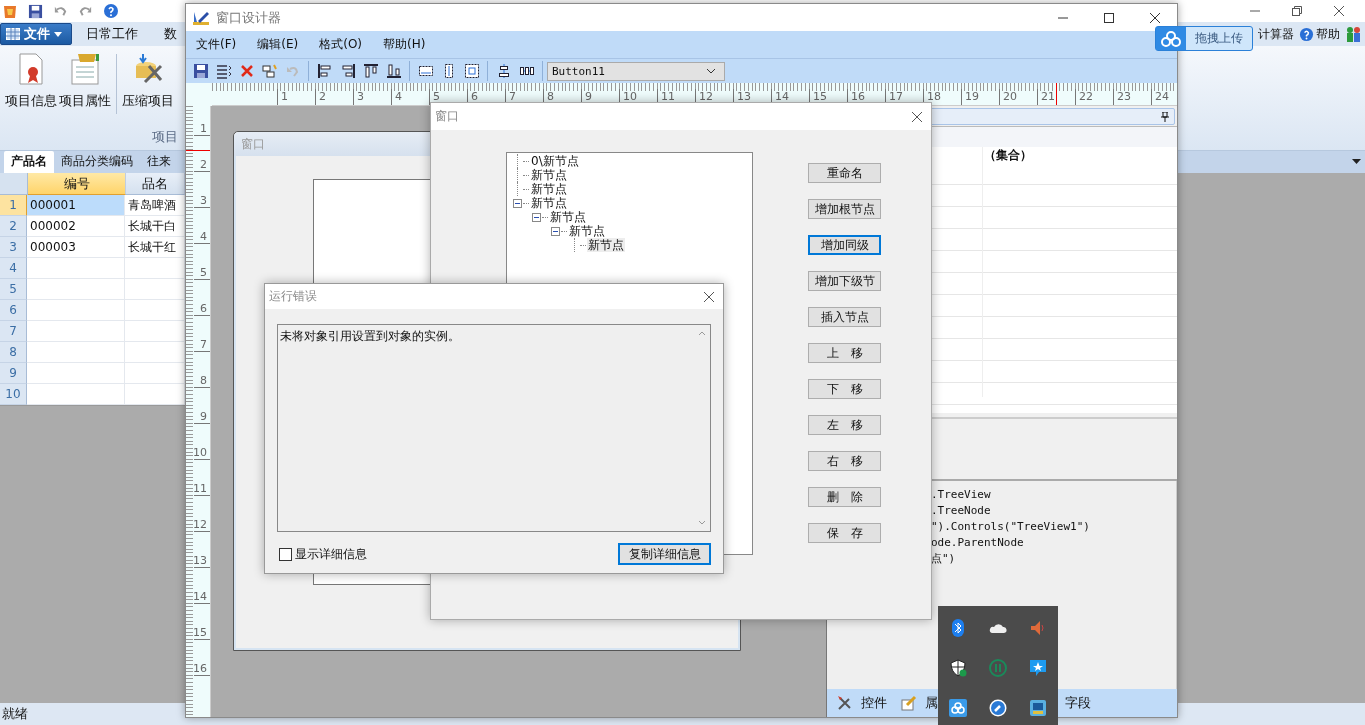 This screenshot has width=1365, height=725. I want to click on list-icon, so click(223, 71).